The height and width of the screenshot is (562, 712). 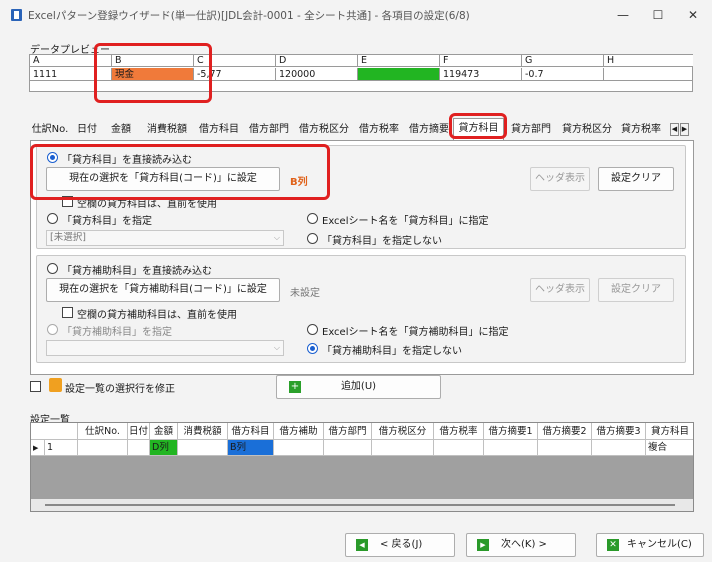 What do you see at coordinates (399, 74) in the screenshot?
I see `preview-cell-selected-e` at bounding box center [399, 74].